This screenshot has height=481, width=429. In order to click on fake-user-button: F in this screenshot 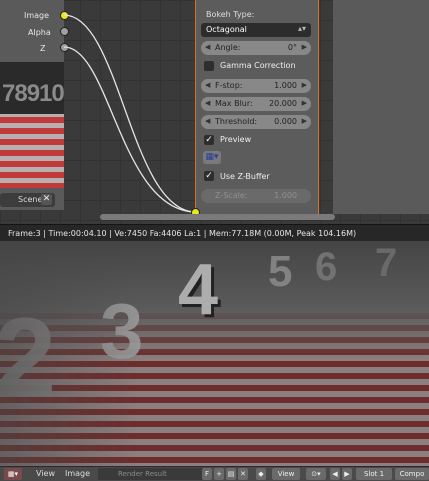, I will do `click(207, 474)`.